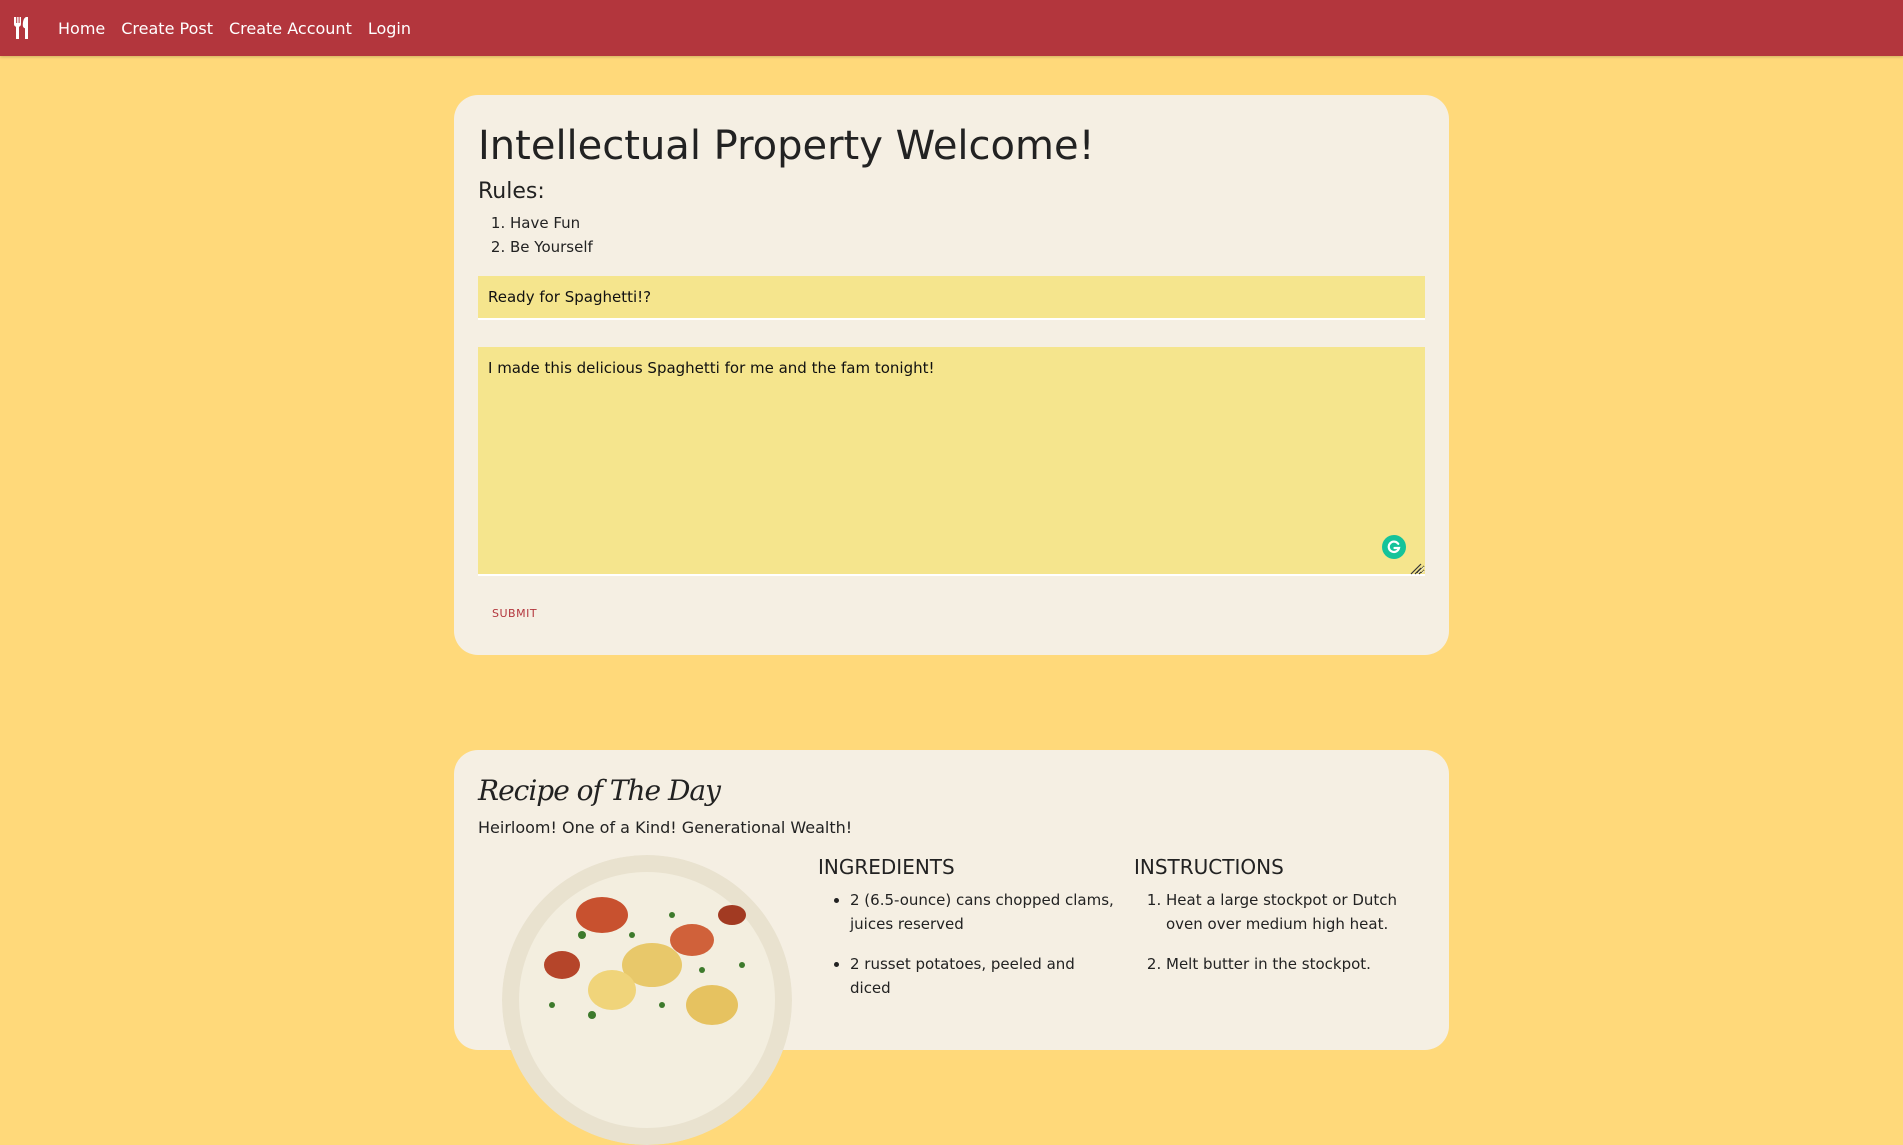 The height and width of the screenshot is (1145, 1903). I want to click on rules-list: Have Fun Be Yourself, so click(535, 235).